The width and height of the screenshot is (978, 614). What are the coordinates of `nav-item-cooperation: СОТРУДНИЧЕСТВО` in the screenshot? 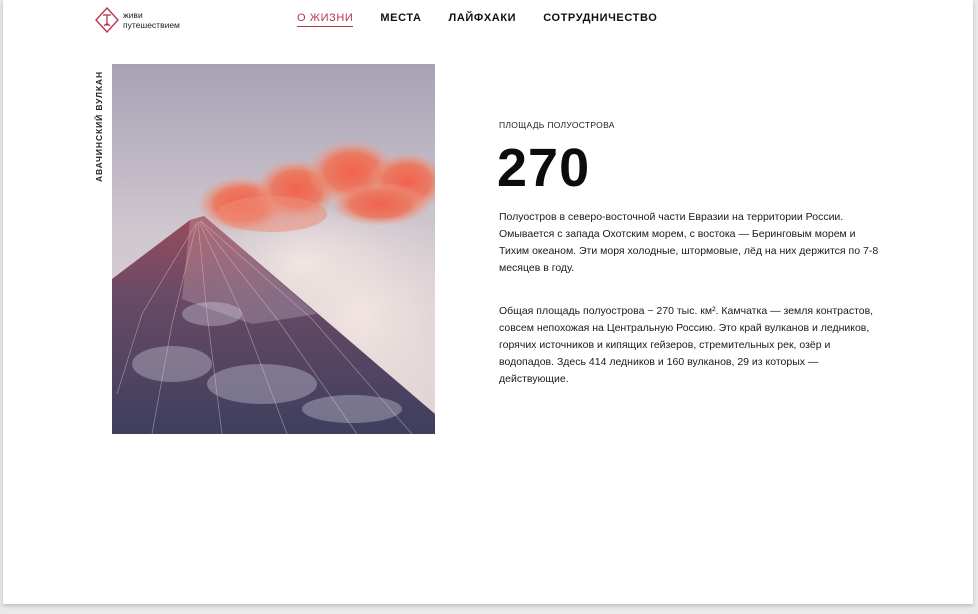 It's located at (600, 19).